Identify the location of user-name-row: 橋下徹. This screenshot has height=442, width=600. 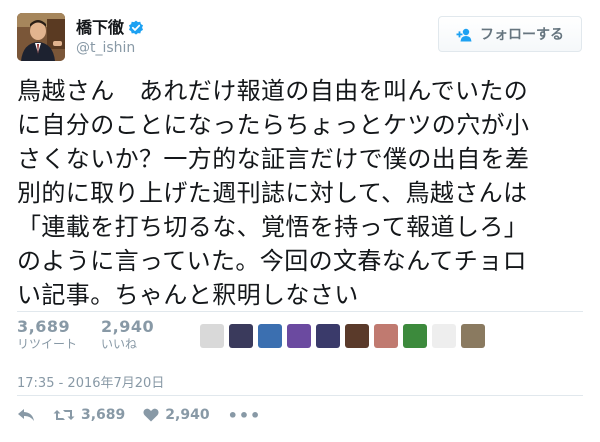
(110, 28).